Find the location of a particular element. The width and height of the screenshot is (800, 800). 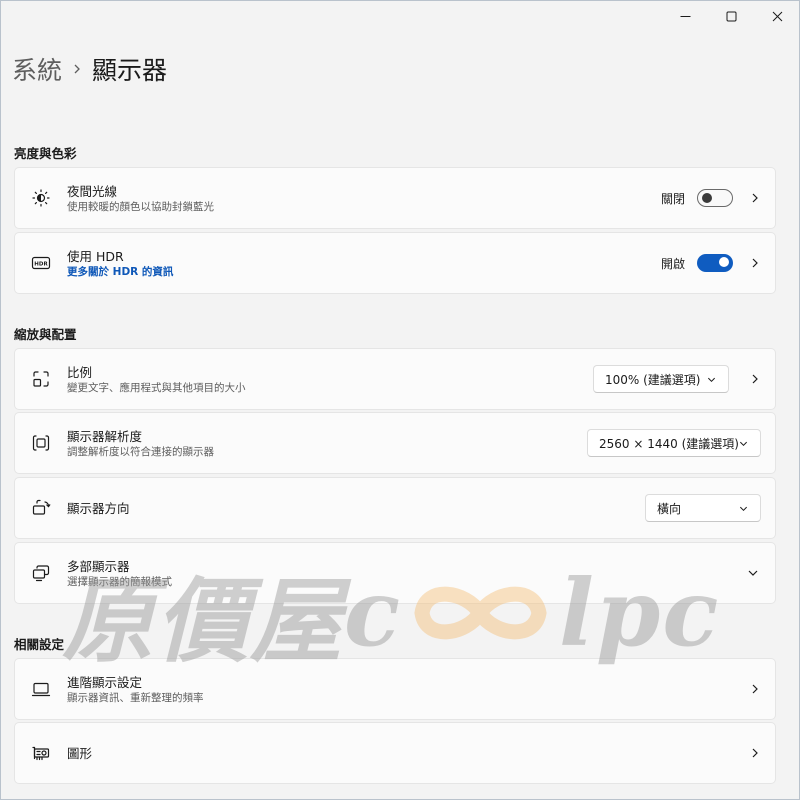

multiple-displays-card: 多部顯示器 選擇顯示器的簡報模式 is located at coordinates (395, 573).